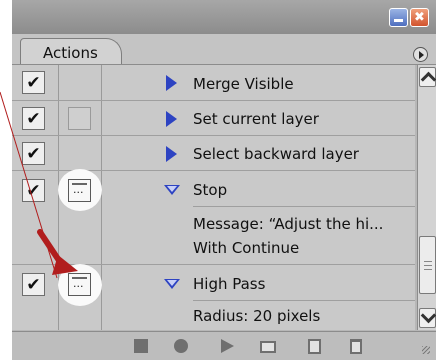 The image size is (436, 360). What do you see at coordinates (79, 118) in the screenshot?
I see `dialog-toggle` at bounding box center [79, 118].